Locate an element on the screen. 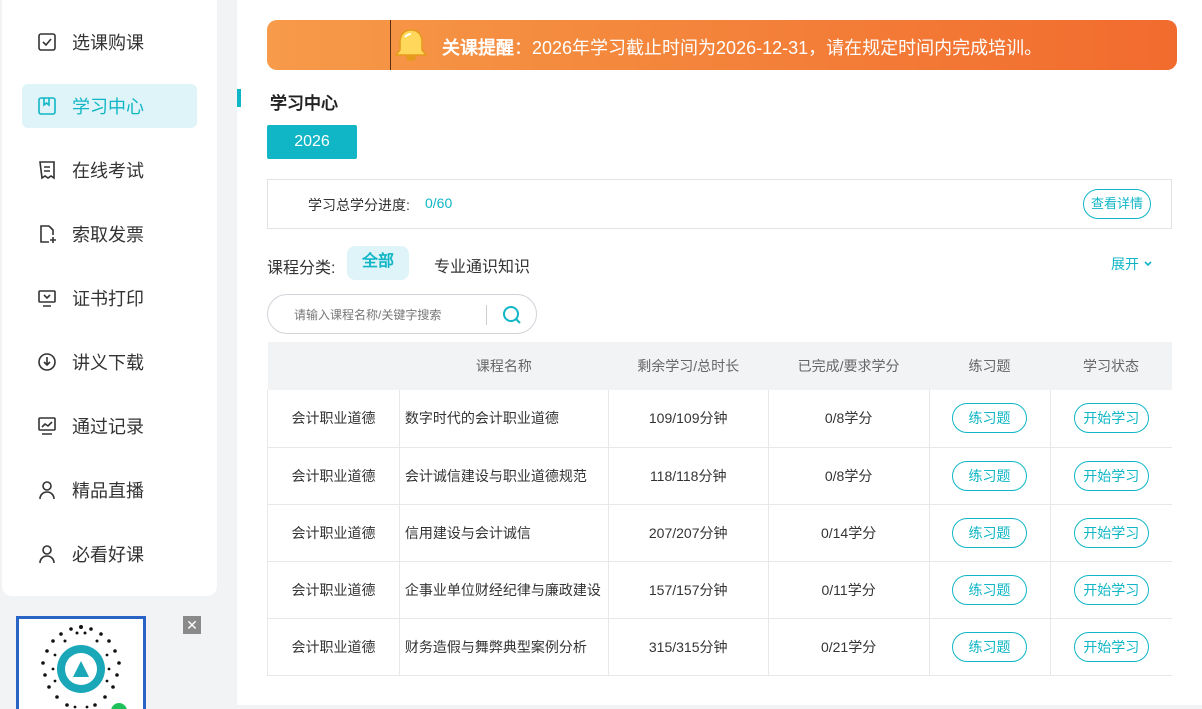 This screenshot has width=1202, height=709. download-circle-icon is located at coordinates (47, 362).